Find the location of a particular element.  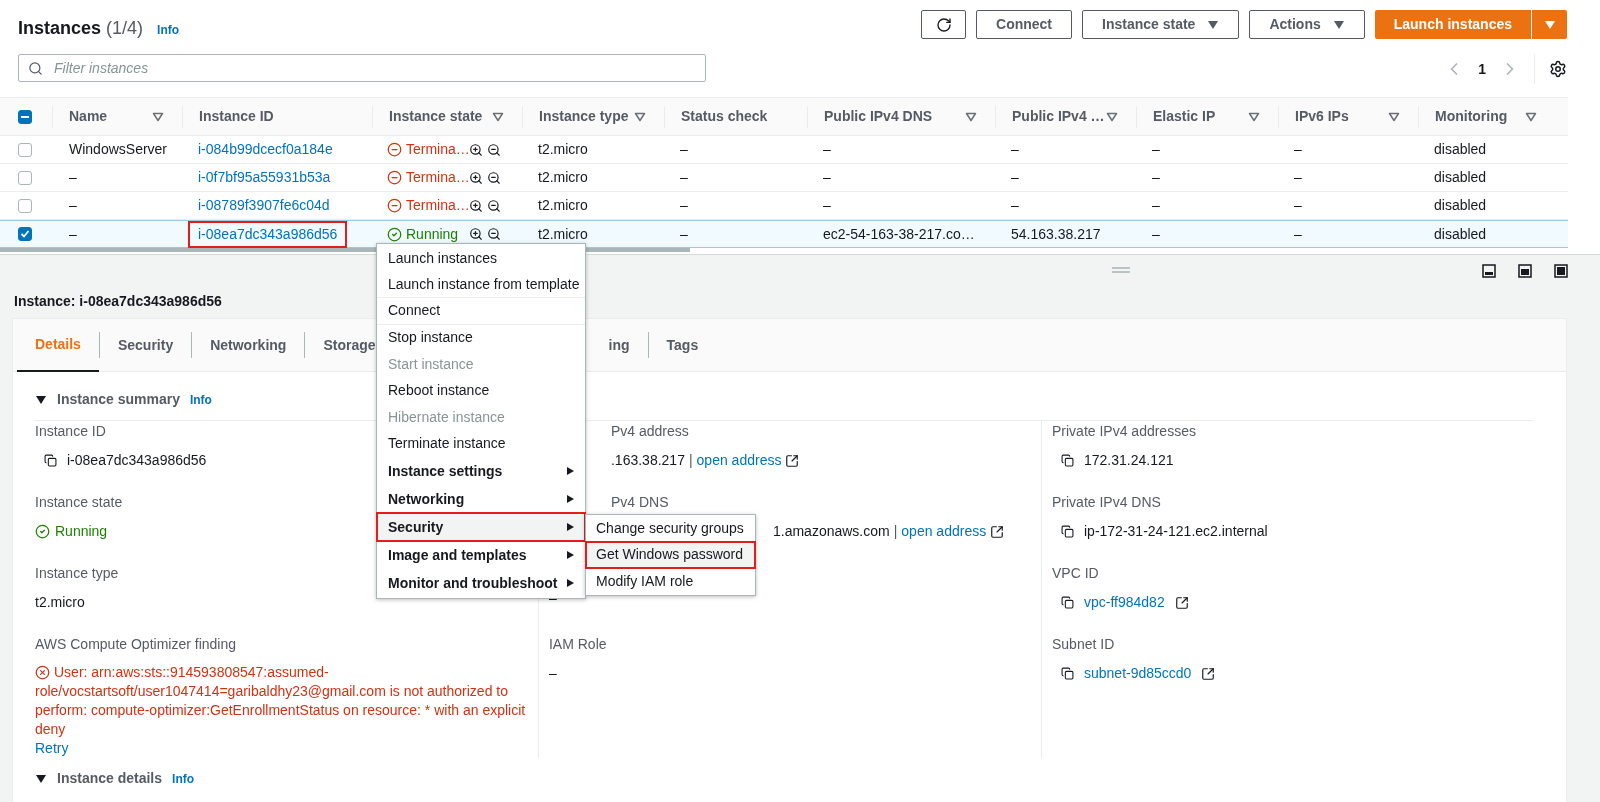

tab: ing is located at coordinates (626, 345).